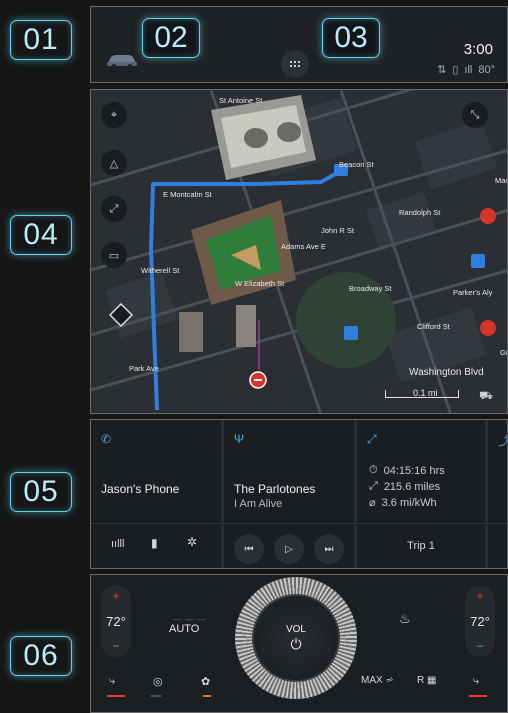  What do you see at coordinates (372, 680) in the screenshot?
I see `max-label: MAX` at bounding box center [372, 680].